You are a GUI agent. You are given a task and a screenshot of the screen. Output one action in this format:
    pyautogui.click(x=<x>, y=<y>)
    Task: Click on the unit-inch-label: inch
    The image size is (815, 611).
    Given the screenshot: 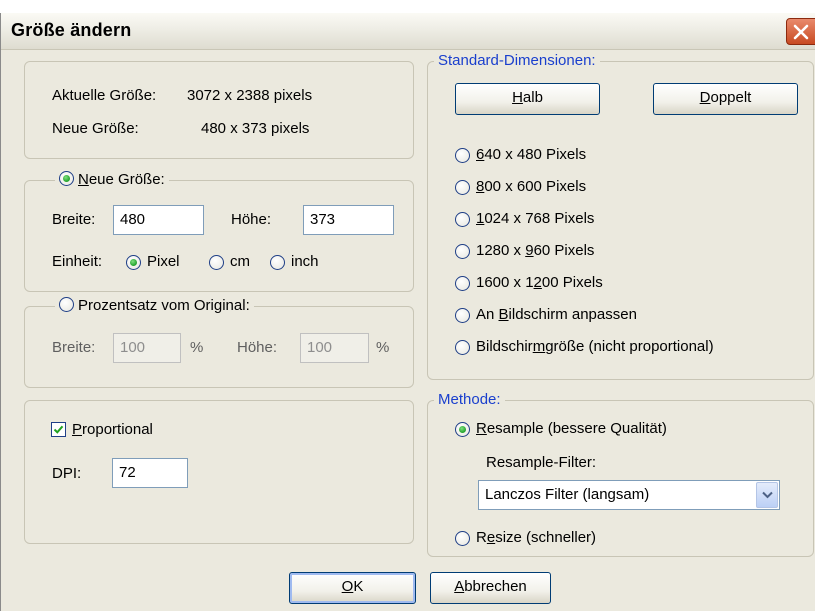 What is the action you would take?
    pyautogui.click(x=305, y=262)
    